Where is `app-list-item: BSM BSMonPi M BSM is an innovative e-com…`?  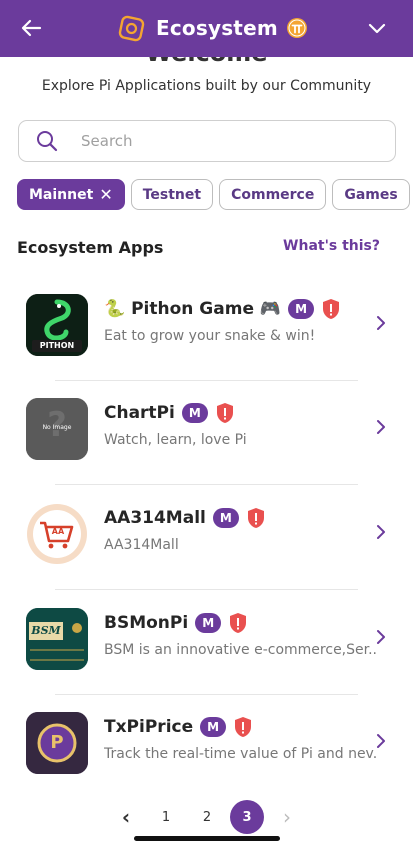
app-list-item: BSM BSMonPi M BSM is an innovative e-com… is located at coordinates (206, 660).